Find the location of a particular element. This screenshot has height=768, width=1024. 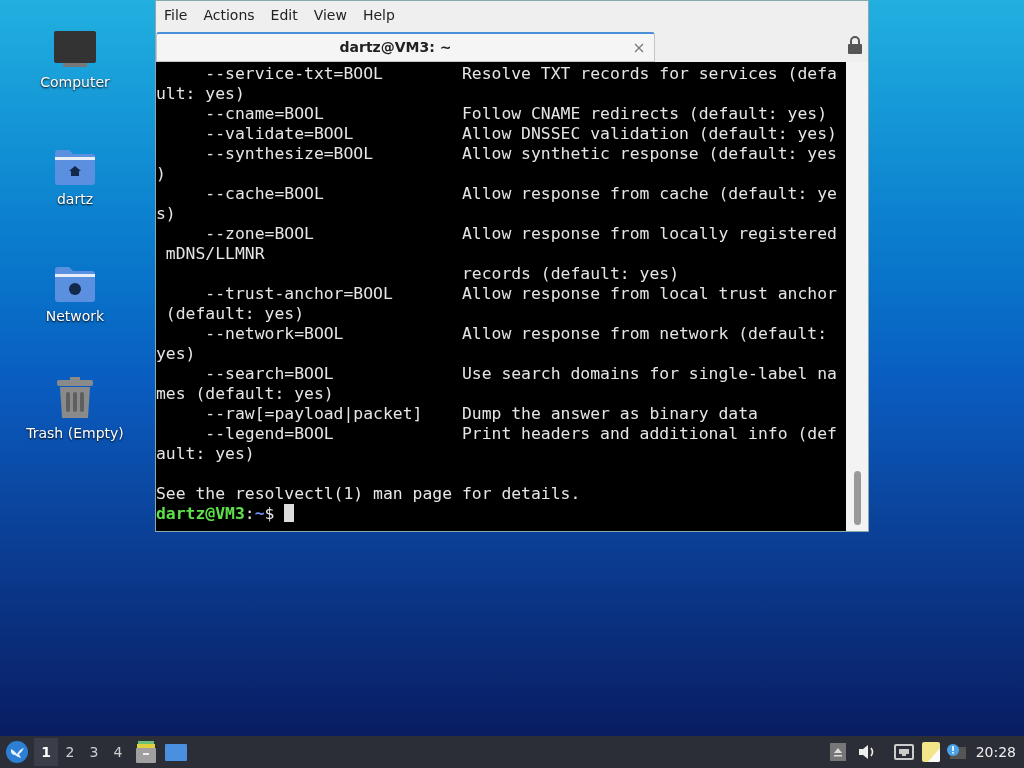

menu-item: Actions is located at coordinates (229, 15).